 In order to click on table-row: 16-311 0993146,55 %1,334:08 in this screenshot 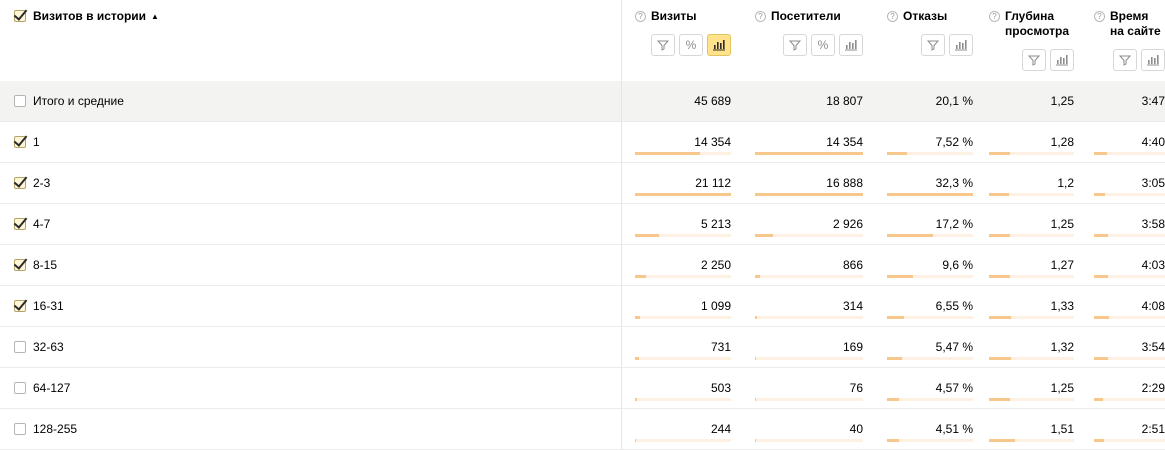, I will do `click(582, 306)`.